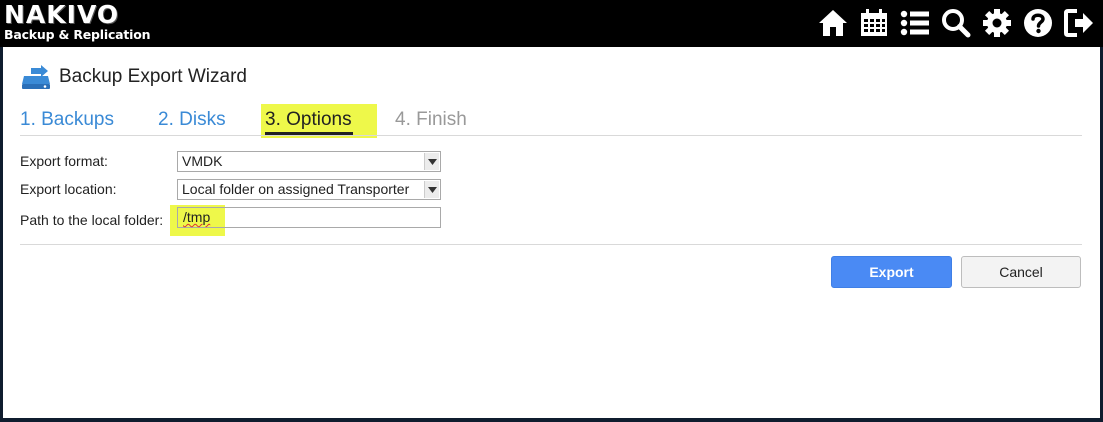 The width and height of the screenshot is (1103, 422). I want to click on gear-icon, so click(996, 23).